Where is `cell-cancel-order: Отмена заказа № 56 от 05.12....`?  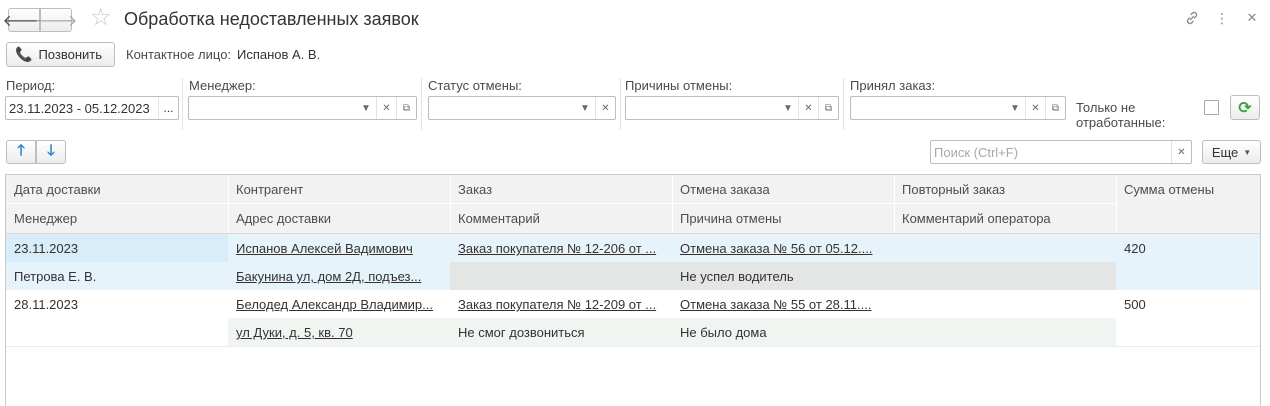 cell-cancel-order: Отмена заказа № 56 от 05.12.... is located at coordinates (783, 248).